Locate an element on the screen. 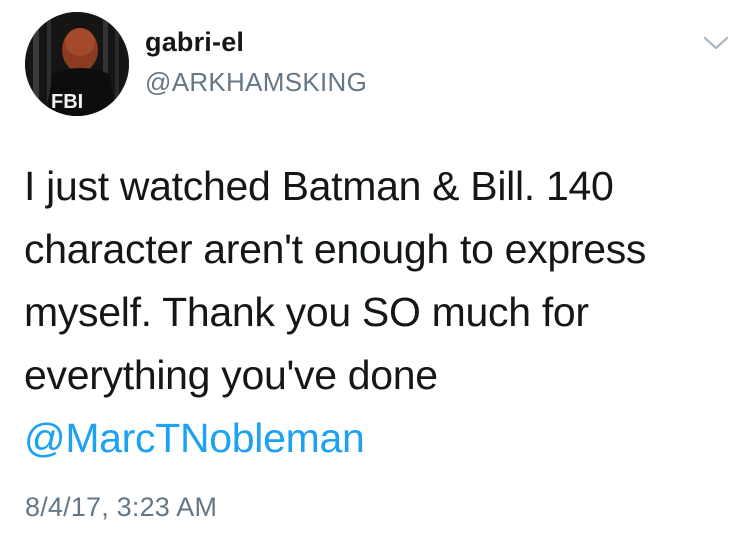  tweet-text-line: everything you've done is located at coordinates (231, 375).